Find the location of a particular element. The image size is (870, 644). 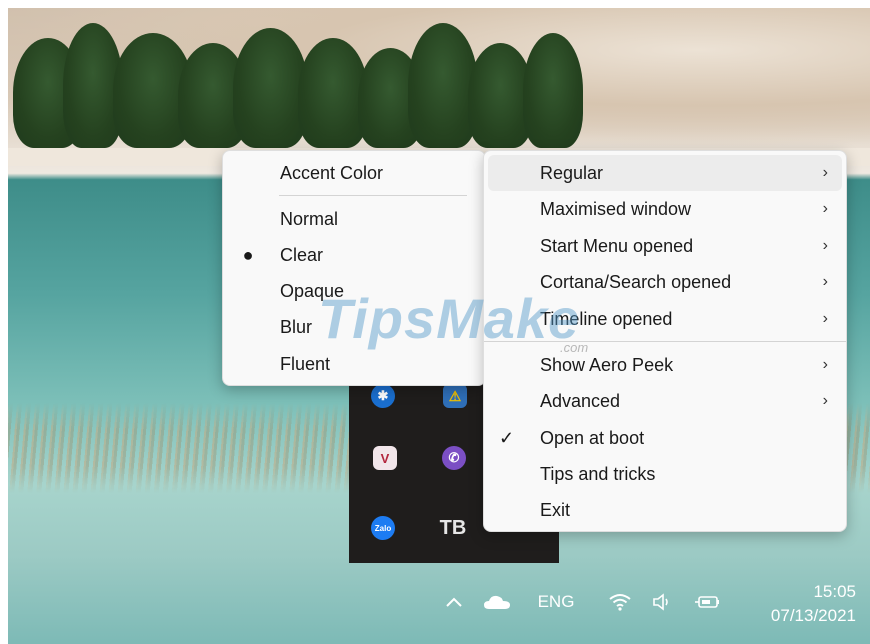

clock-date: 07/13/2021 is located at coordinates (813, 615).